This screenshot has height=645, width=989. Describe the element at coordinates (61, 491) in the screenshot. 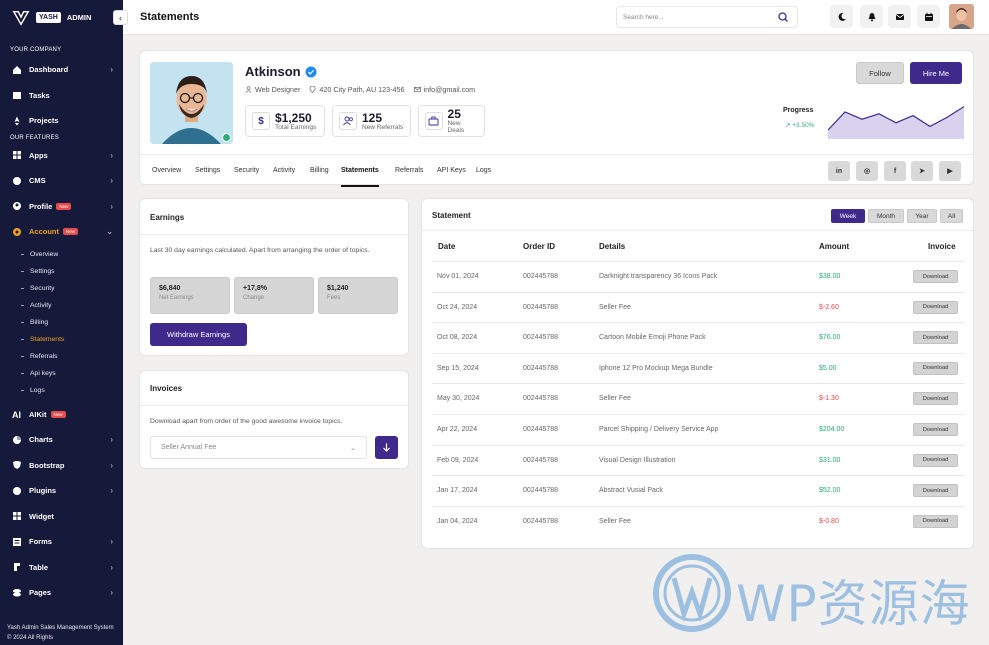

I see `sidebar-item-plugins: Plugins ›` at that location.